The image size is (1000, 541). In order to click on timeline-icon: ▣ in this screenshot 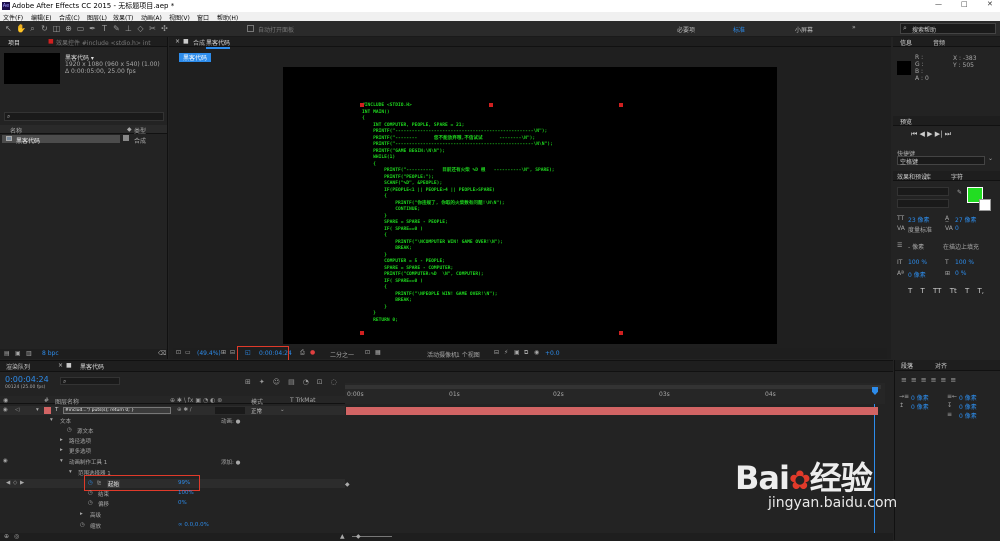, I will do `click(517, 352)`.